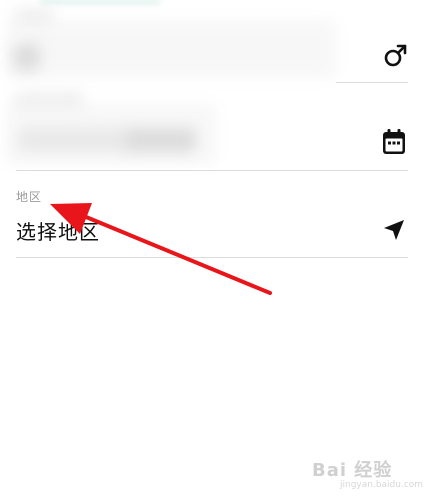  Describe the element at coordinates (372, 82) in the screenshot. I see `gender-row-divider` at that location.